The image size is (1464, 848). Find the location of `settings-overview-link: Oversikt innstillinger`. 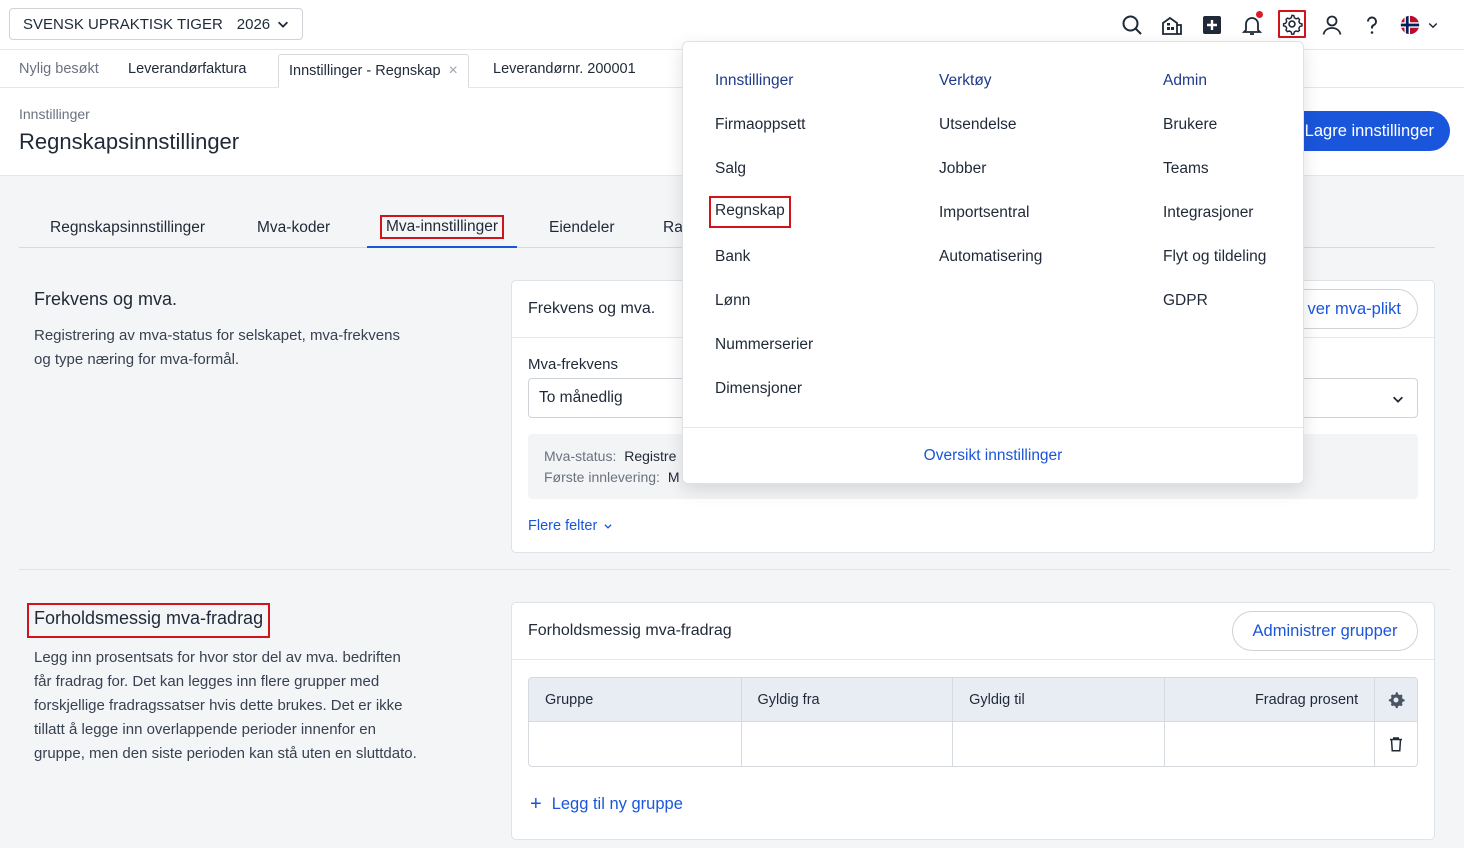

settings-overview-link: Oversikt innstillinger is located at coordinates (993, 456).